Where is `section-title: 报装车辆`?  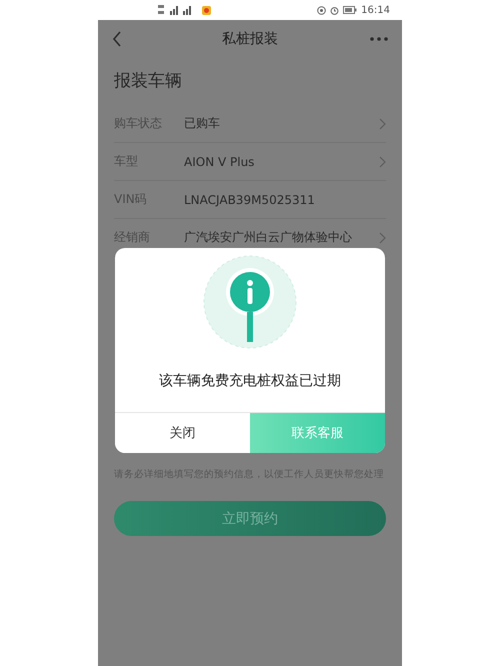 section-title: 报装车辆 is located at coordinates (148, 81).